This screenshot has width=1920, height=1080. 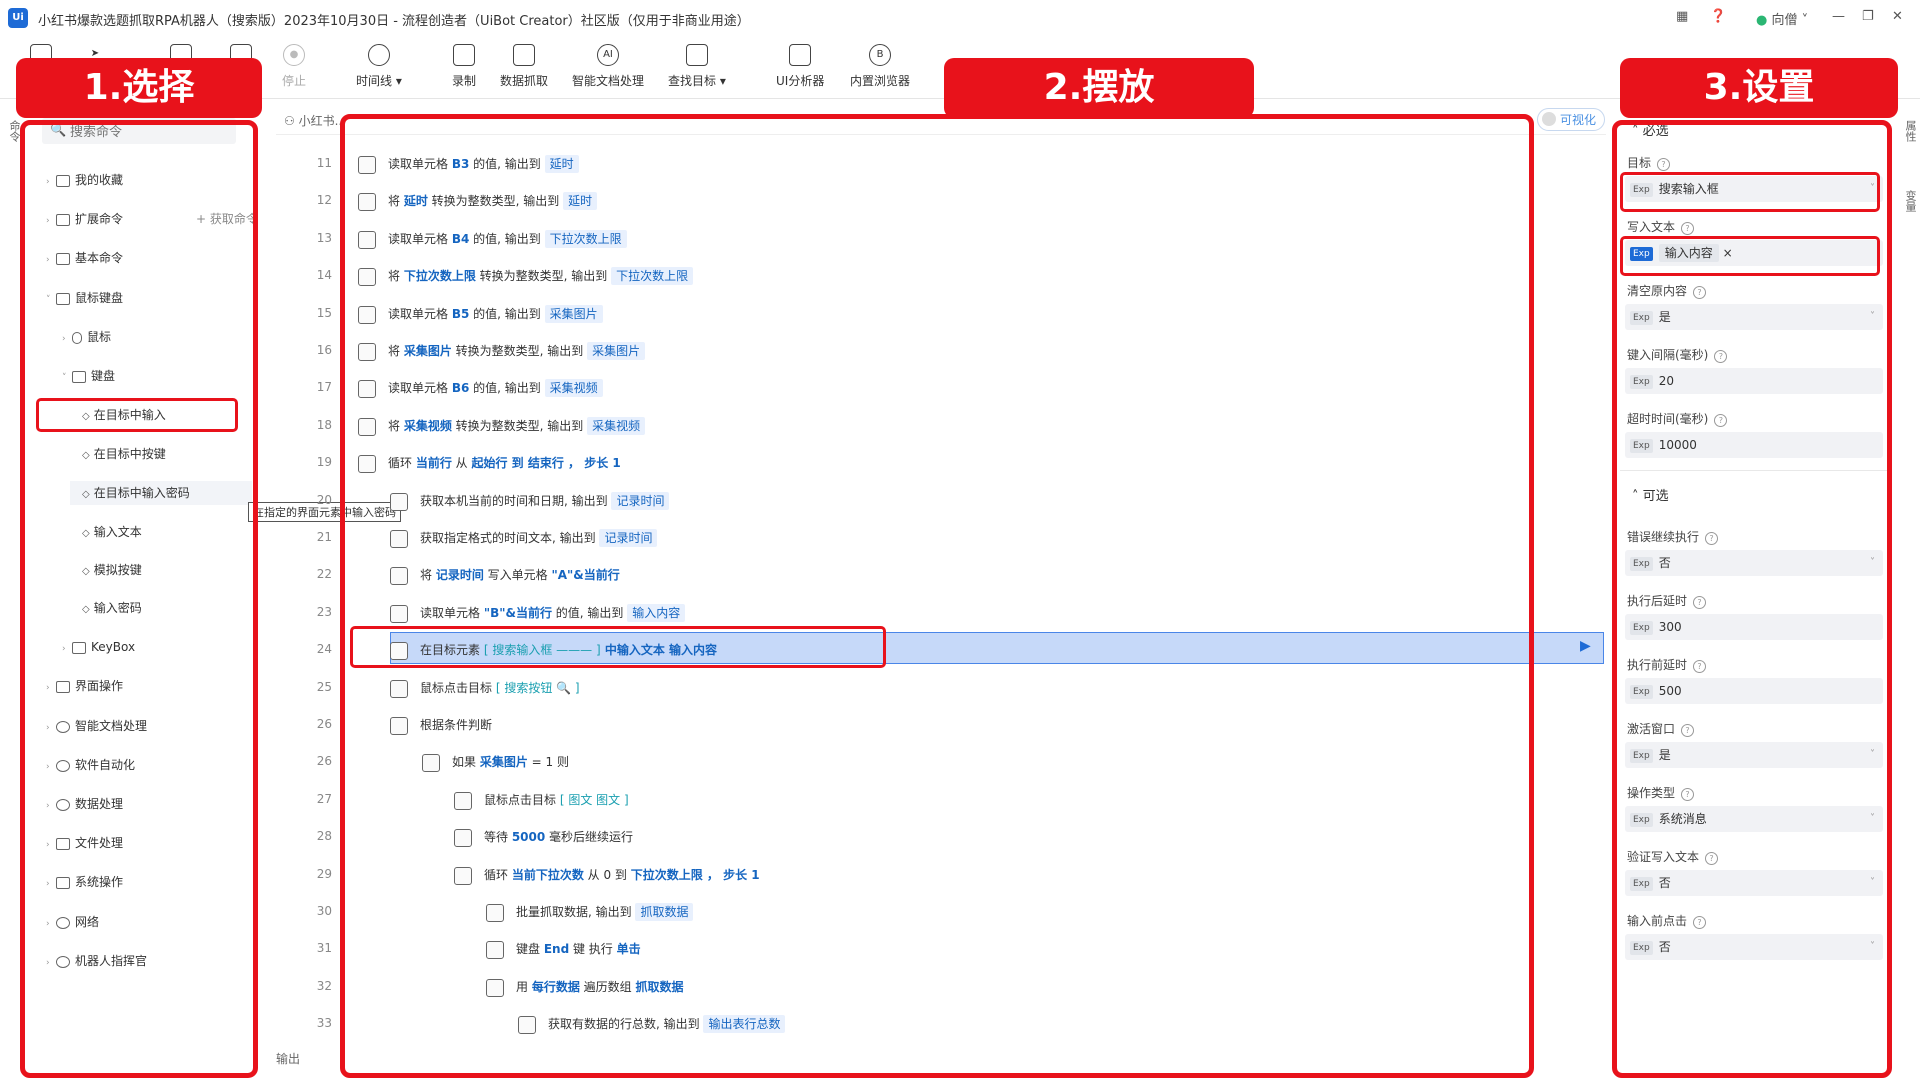 I want to click on close-icon: ✕, so click(x=1897, y=16).